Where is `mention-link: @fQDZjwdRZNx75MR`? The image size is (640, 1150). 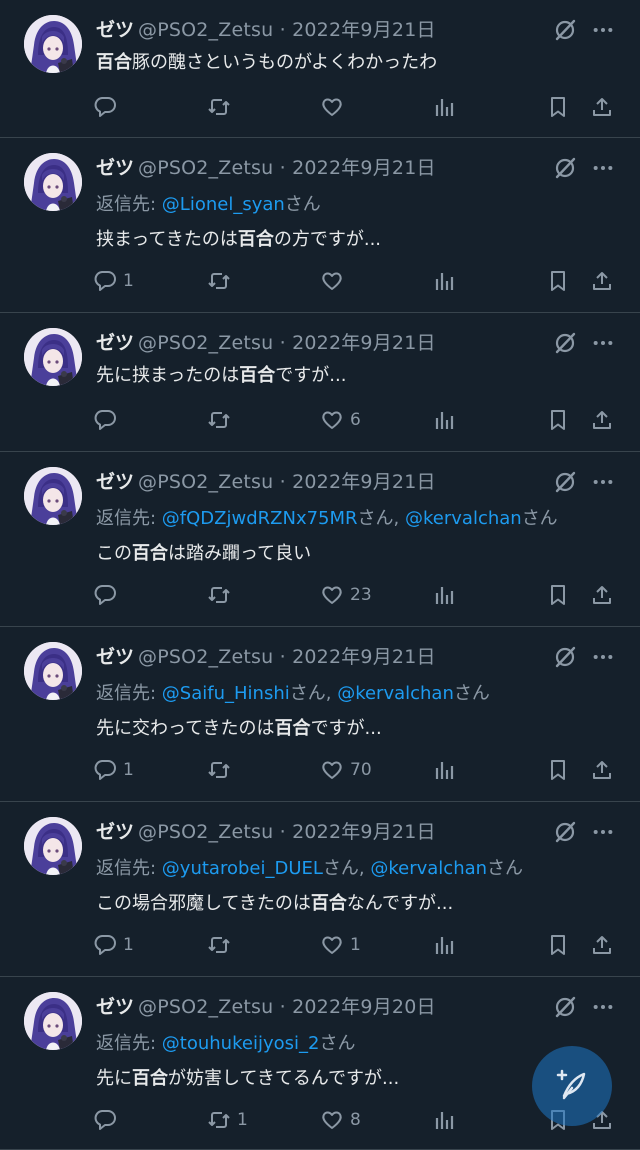 mention-link: @fQDZjwdRZNx75MR is located at coordinates (260, 518).